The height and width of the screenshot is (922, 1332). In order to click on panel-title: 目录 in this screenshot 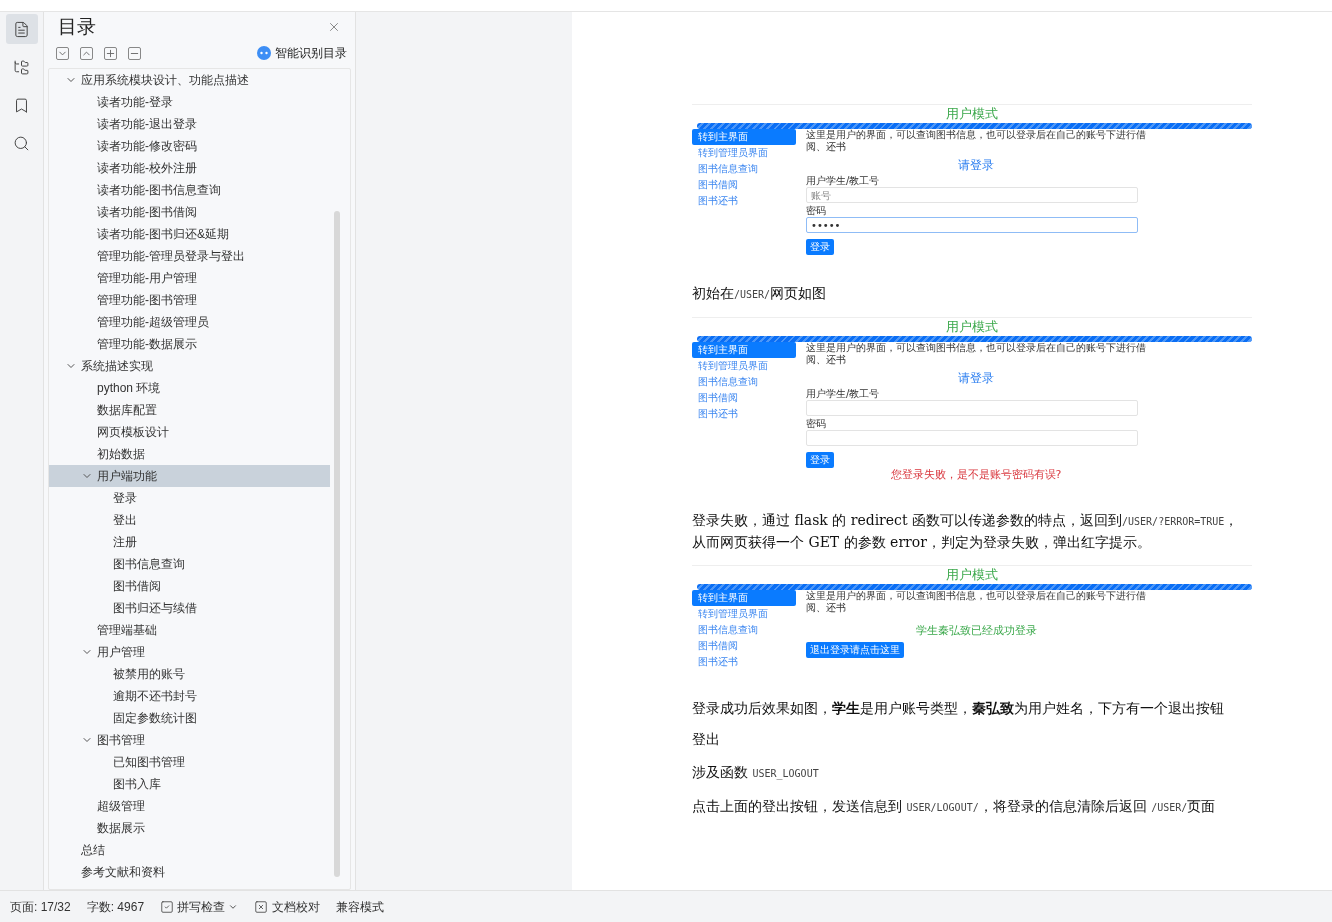, I will do `click(77, 27)`.